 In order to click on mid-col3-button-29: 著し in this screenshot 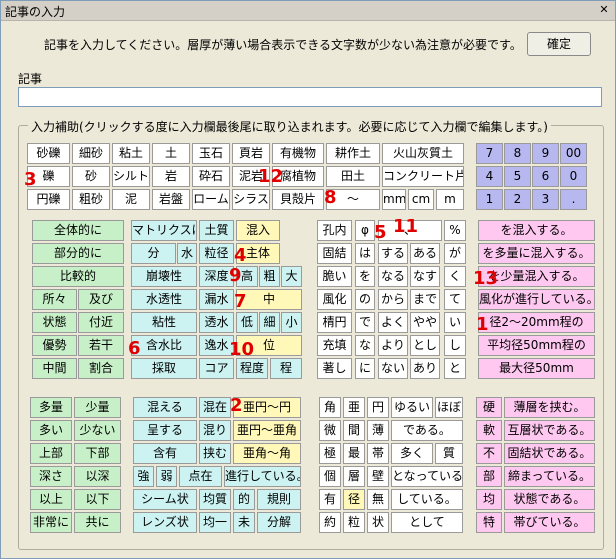, I will do `click(334, 368)`.